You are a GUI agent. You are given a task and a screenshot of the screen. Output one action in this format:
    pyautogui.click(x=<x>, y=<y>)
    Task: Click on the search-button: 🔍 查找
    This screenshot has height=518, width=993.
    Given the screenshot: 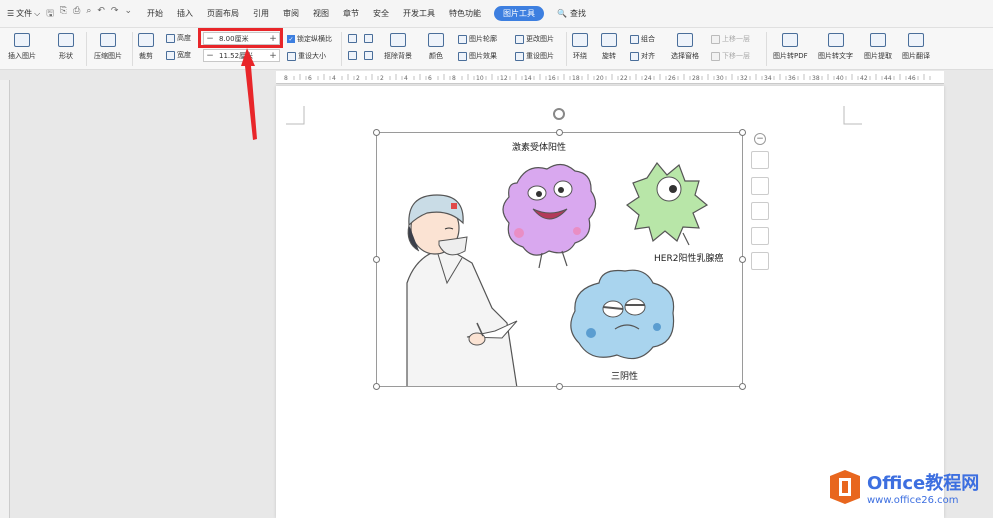 What is the action you would take?
    pyautogui.click(x=571, y=13)
    